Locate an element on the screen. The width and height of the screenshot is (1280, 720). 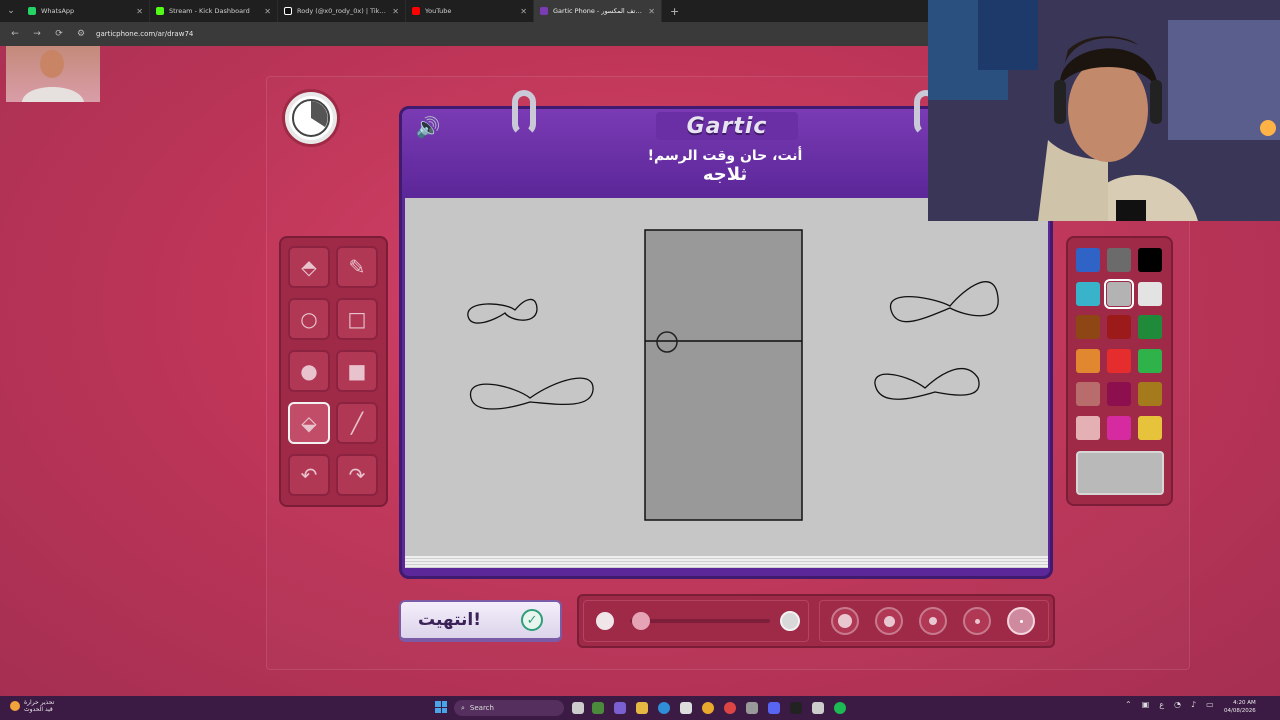
ellipse-filled-tool-icon: ● is located at coordinates (309, 371).